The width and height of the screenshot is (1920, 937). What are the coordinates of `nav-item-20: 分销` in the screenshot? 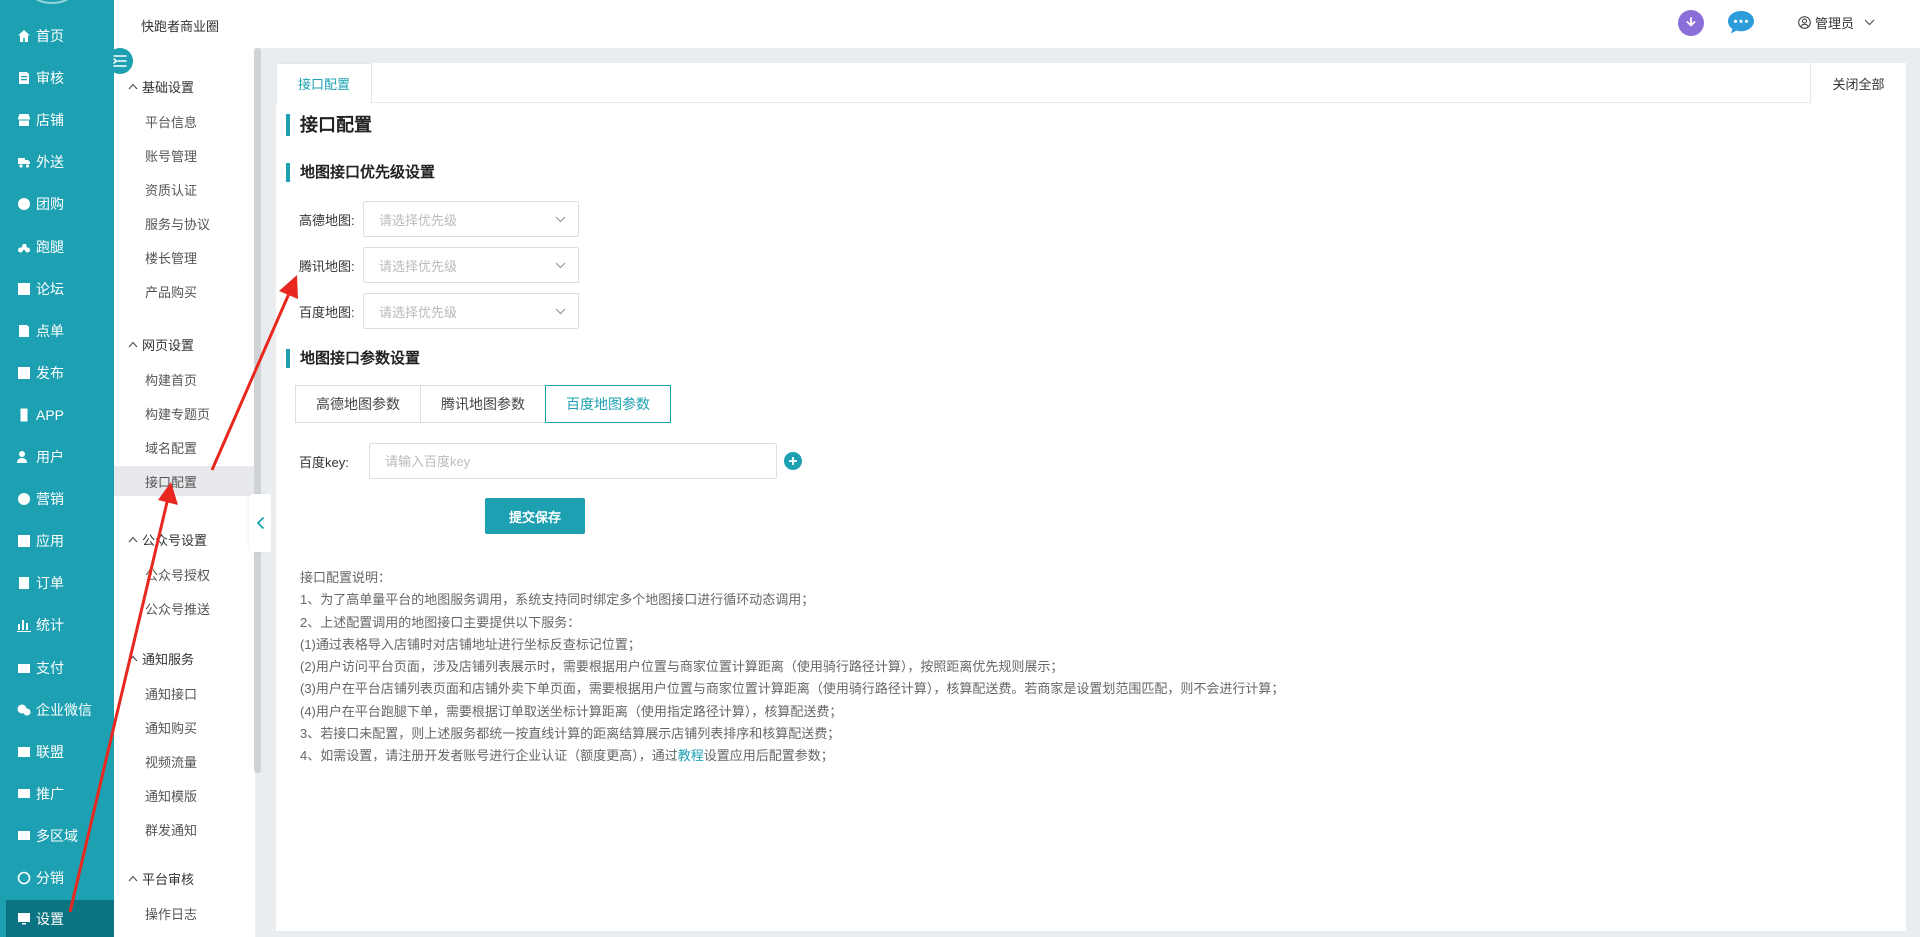 It's located at (57, 878).